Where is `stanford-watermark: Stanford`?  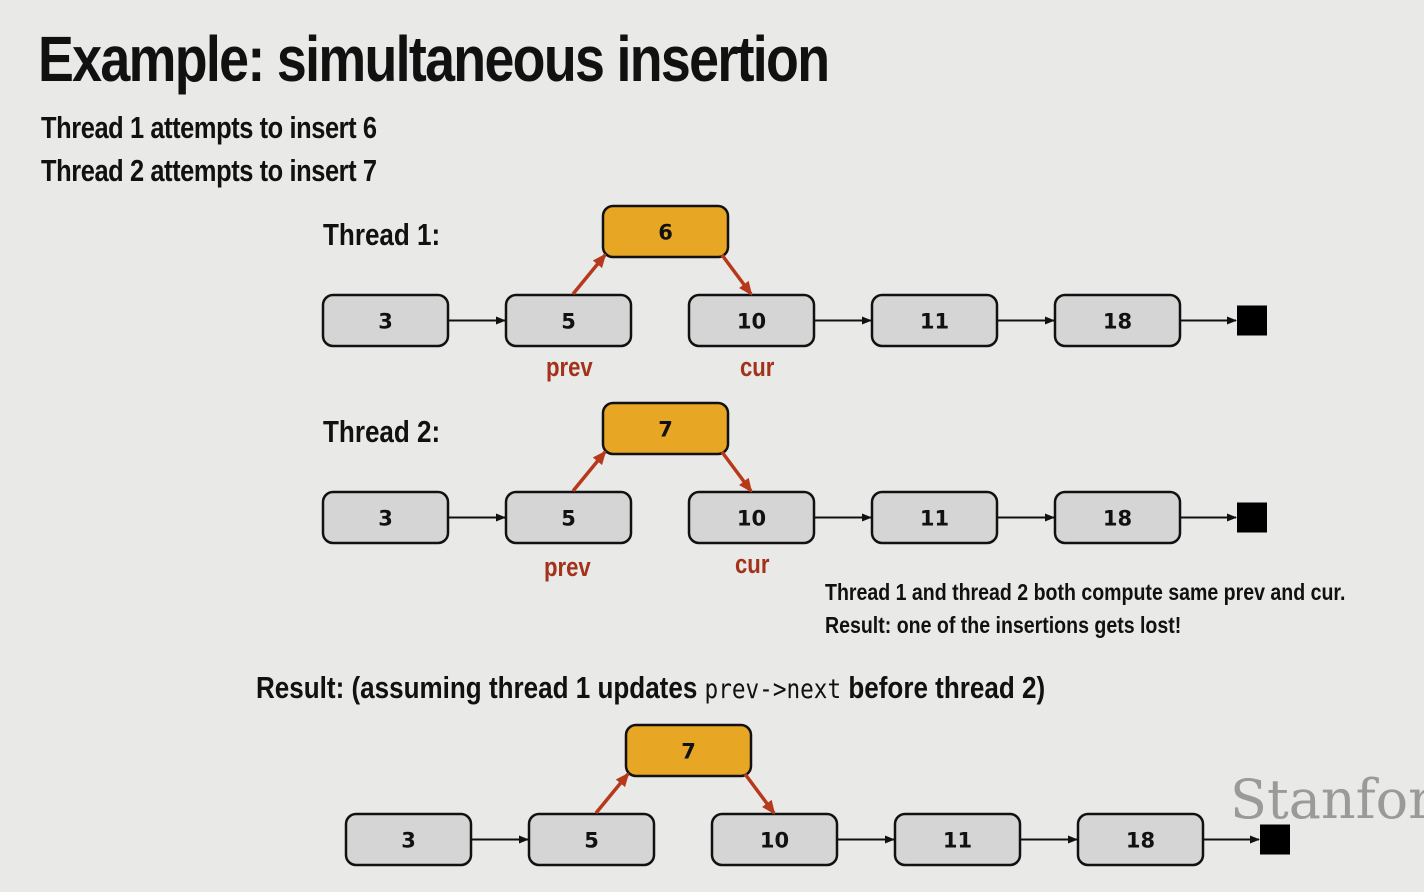 stanford-watermark: Stanford is located at coordinates (1327, 799).